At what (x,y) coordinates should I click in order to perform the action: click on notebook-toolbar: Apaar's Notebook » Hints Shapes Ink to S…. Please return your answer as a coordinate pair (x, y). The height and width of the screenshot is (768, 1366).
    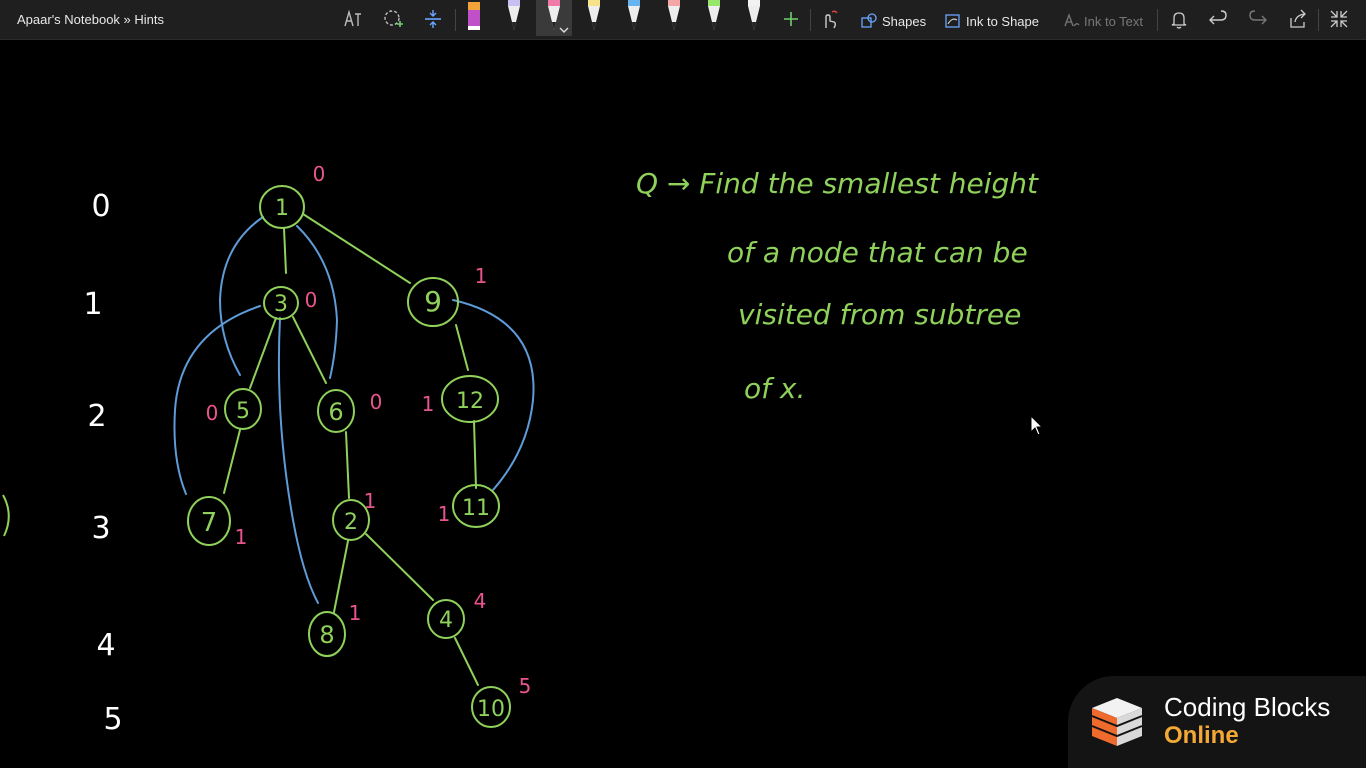
    Looking at the image, I should click on (683, 20).